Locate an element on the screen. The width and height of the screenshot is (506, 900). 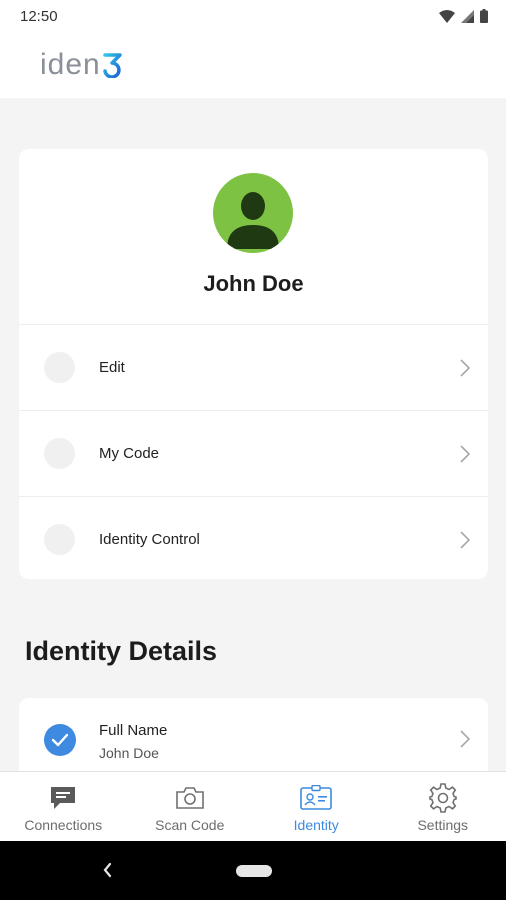
nav-item-scan-code: Scan Code is located at coordinates (190, 806).